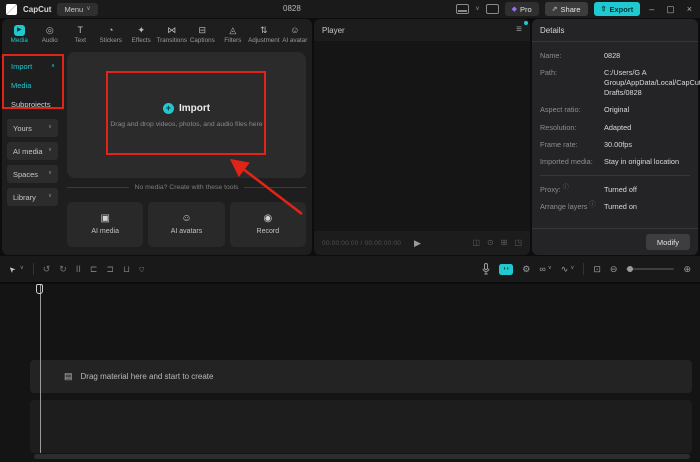  Describe the element at coordinates (670, 9) in the screenshot. I see `maximize-button: ▢` at that location.